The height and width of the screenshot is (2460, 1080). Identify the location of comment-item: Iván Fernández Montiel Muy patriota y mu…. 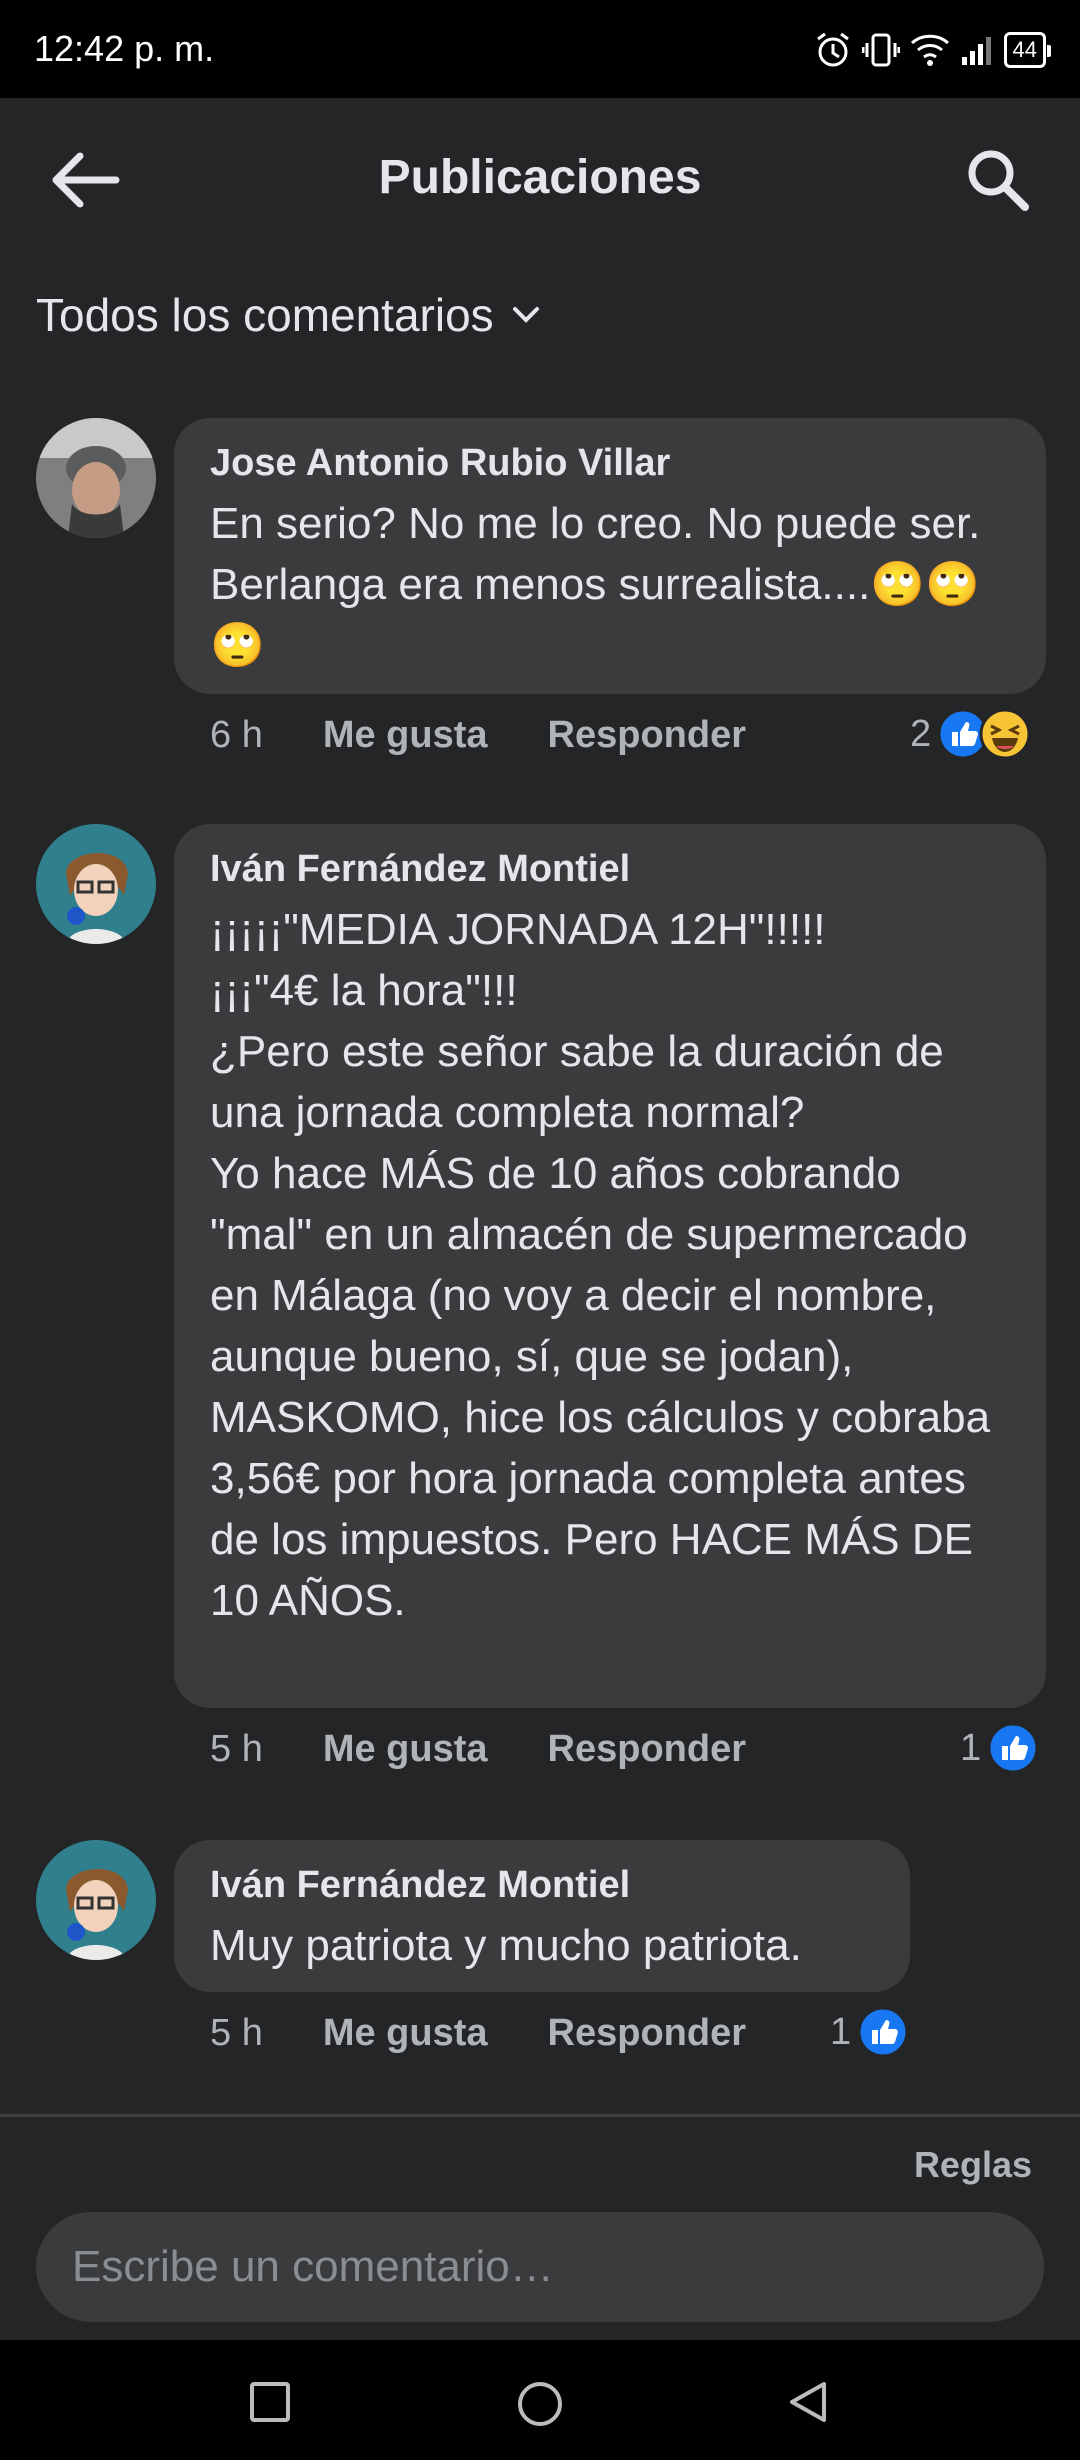
(541, 1955).